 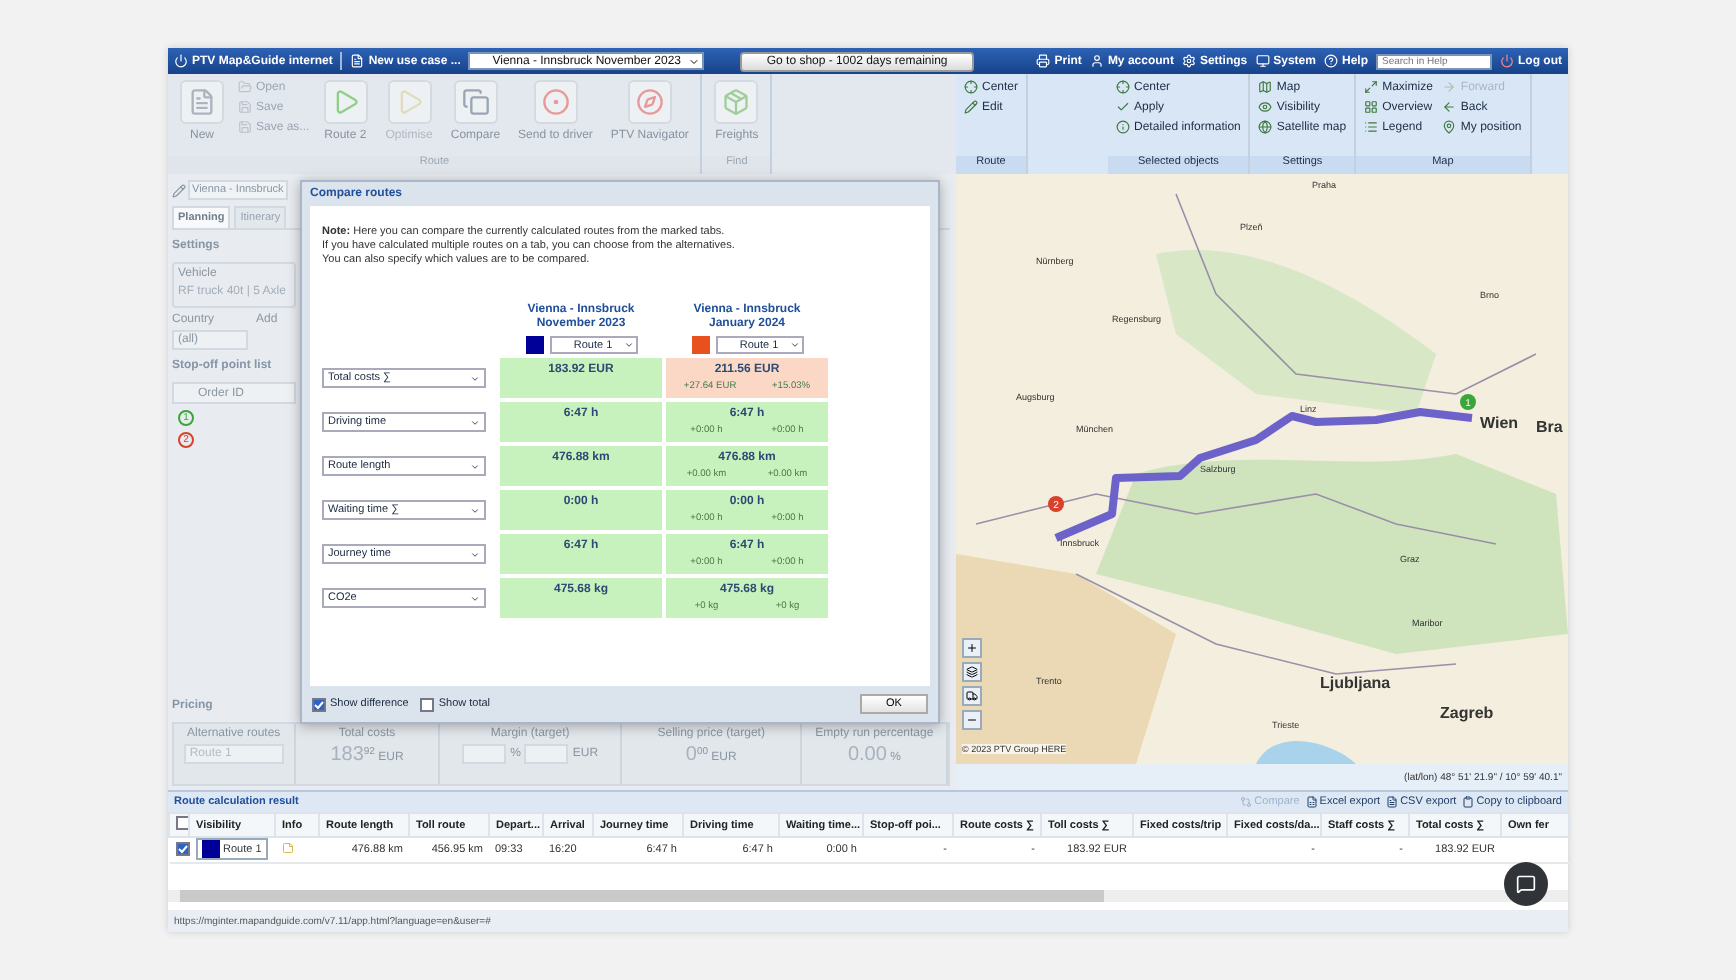 I want to click on note-icon, so click(x=287, y=848).